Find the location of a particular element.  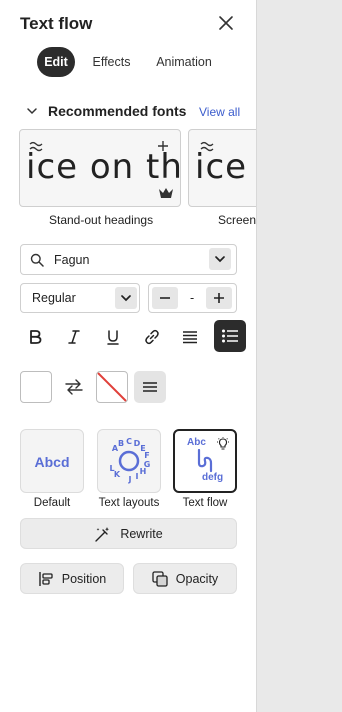

view-all-link: View all is located at coordinates (219, 112).